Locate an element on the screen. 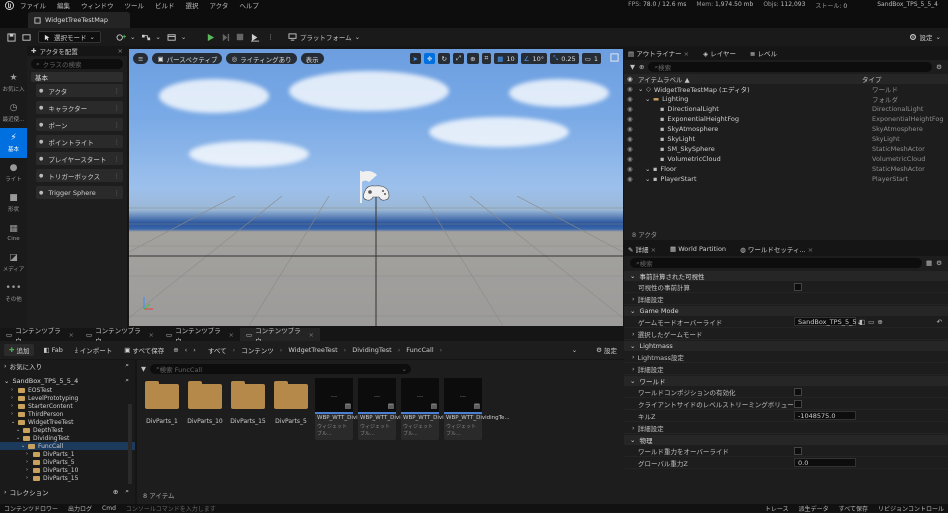  menu-file: ファイル is located at coordinates (33, 5).